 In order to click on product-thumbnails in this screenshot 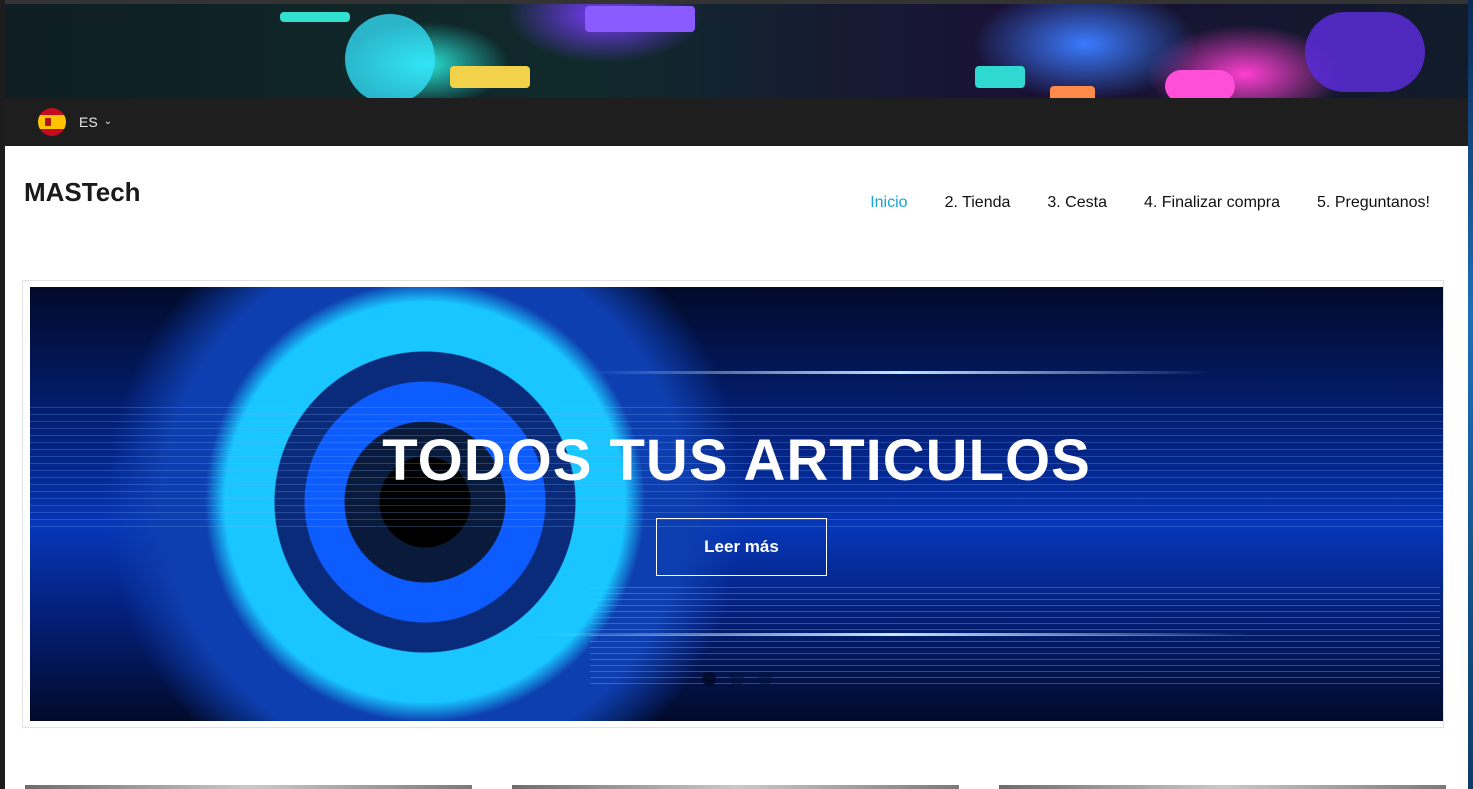, I will do `click(735, 787)`.